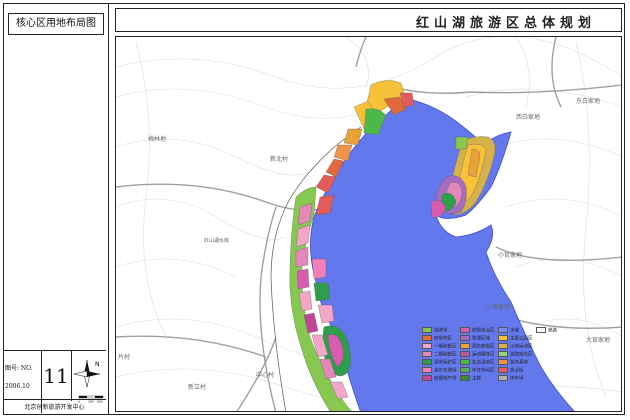 This screenshot has width=630, height=420. What do you see at coordinates (86, 374) in the screenshot?
I see `north-arrow-icon: N` at bounding box center [86, 374].